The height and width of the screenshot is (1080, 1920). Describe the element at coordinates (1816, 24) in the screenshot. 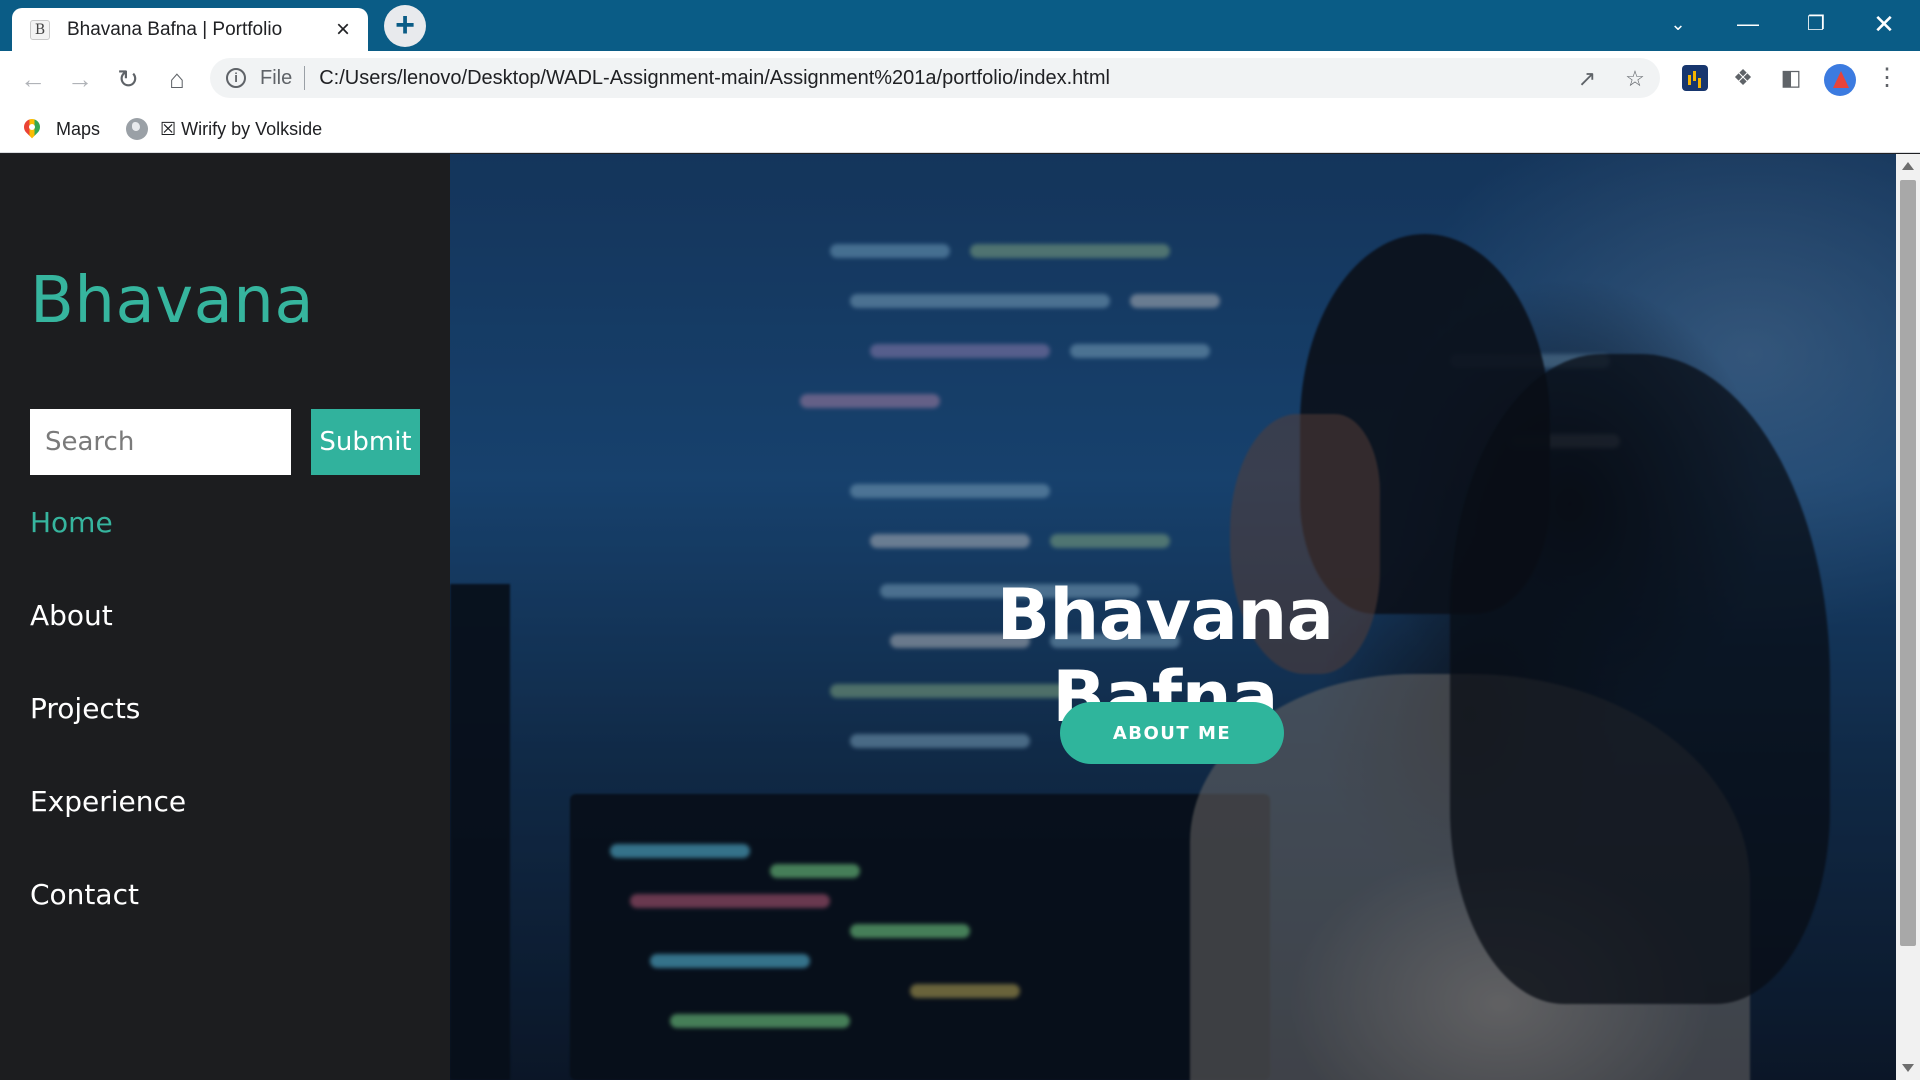

I see `restore-button: ❐` at that location.